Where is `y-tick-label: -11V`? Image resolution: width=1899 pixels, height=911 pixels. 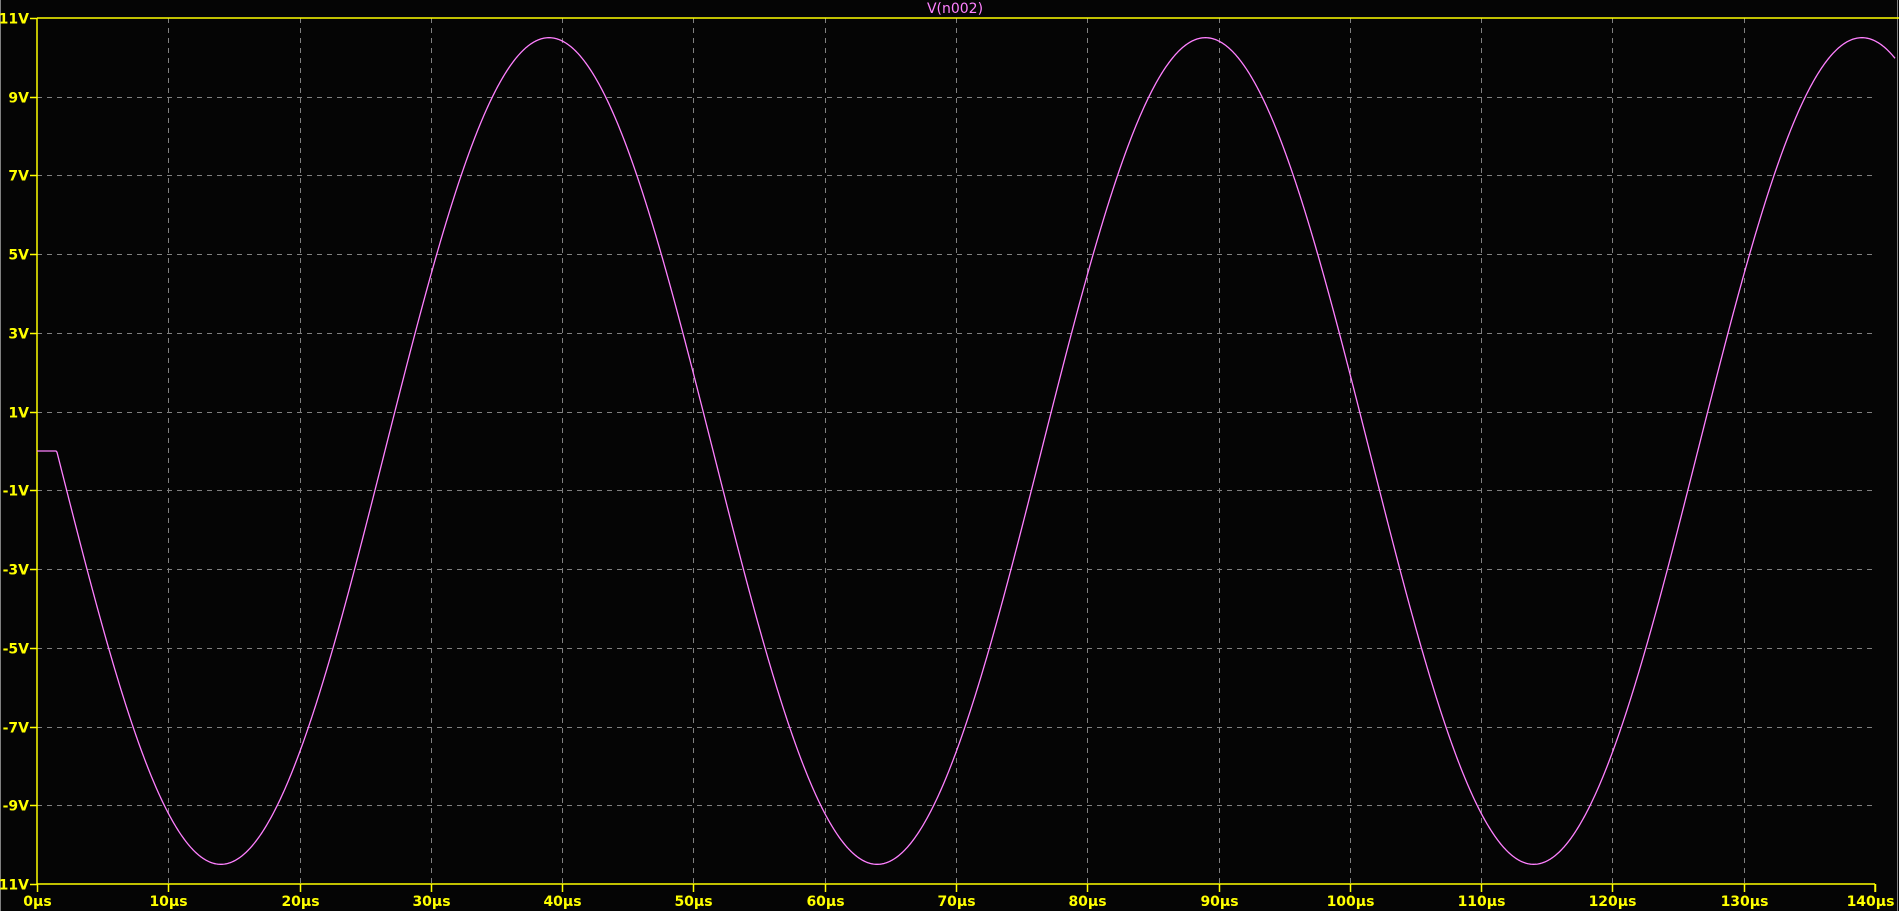
y-tick-label: -11V is located at coordinates (14, 886).